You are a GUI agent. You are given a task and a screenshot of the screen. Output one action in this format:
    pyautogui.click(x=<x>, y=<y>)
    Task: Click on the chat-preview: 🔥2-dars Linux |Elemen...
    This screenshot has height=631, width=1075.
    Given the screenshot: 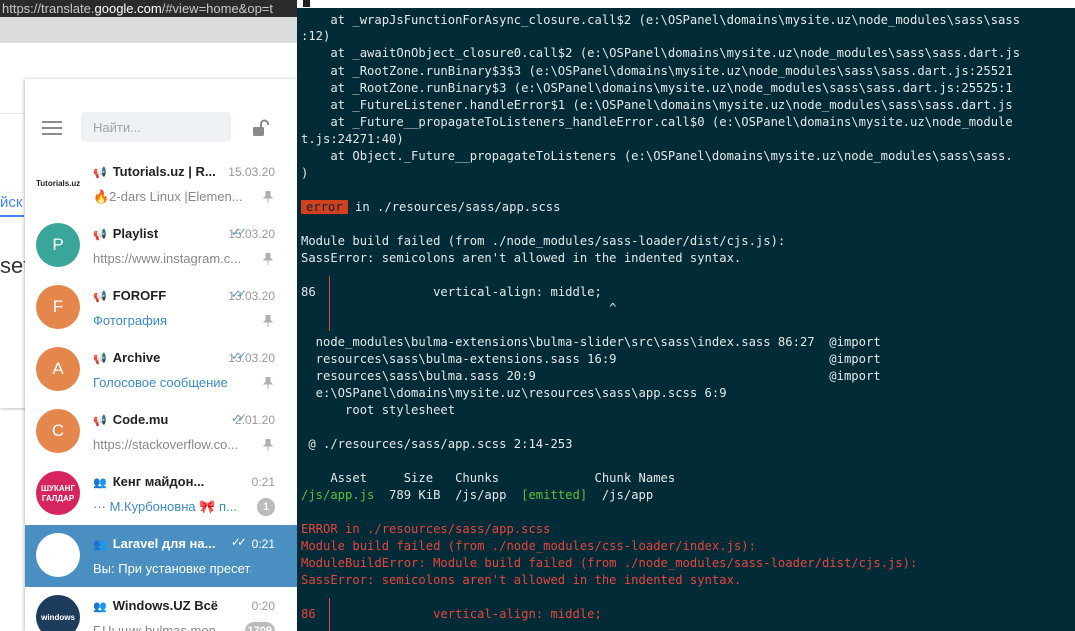 What is the action you would take?
    pyautogui.click(x=168, y=196)
    